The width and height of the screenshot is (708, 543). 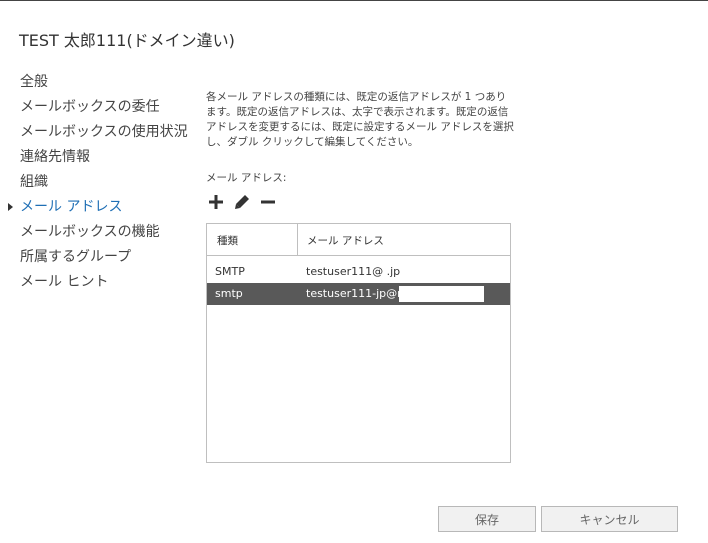 I want to click on nav-item-mail-tip: メール ヒント, so click(x=104, y=284).